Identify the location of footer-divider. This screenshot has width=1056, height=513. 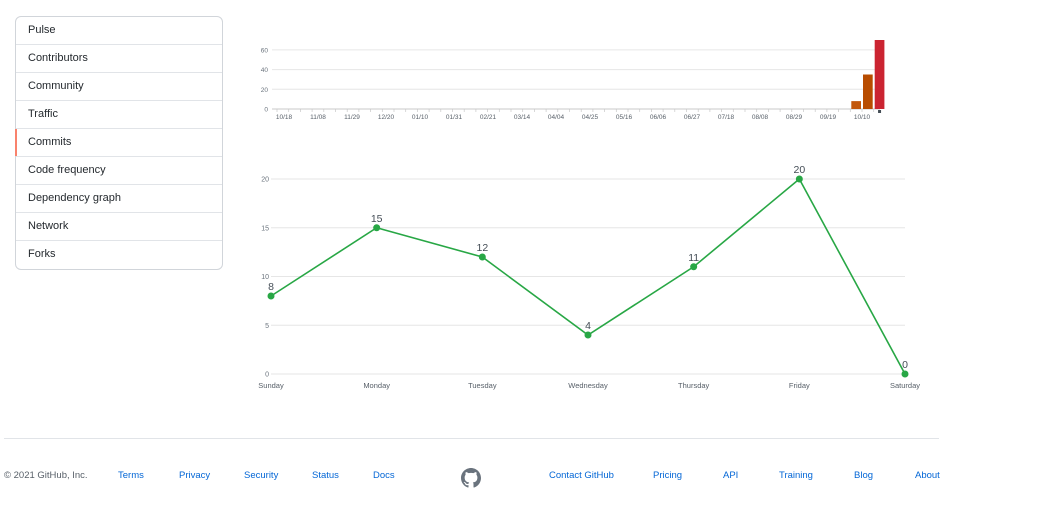
(471, 438).